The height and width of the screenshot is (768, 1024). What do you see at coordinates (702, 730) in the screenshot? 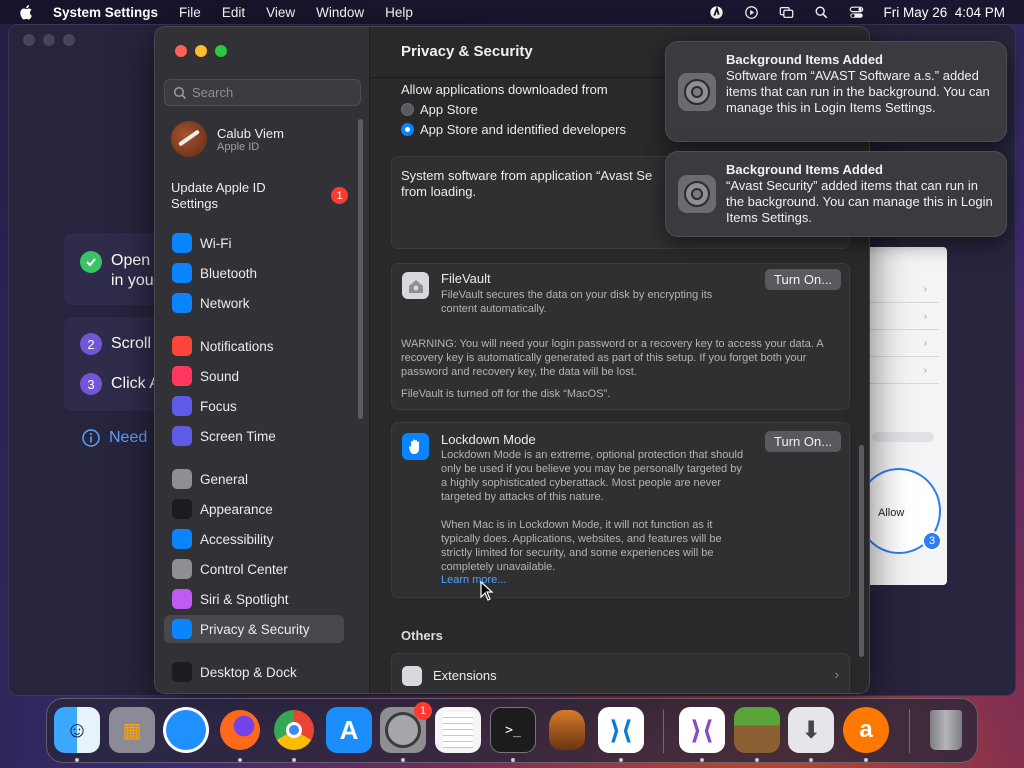
I see `dock-visual-studio-icon: ⟩⟨` at bounding box center [702, 730].